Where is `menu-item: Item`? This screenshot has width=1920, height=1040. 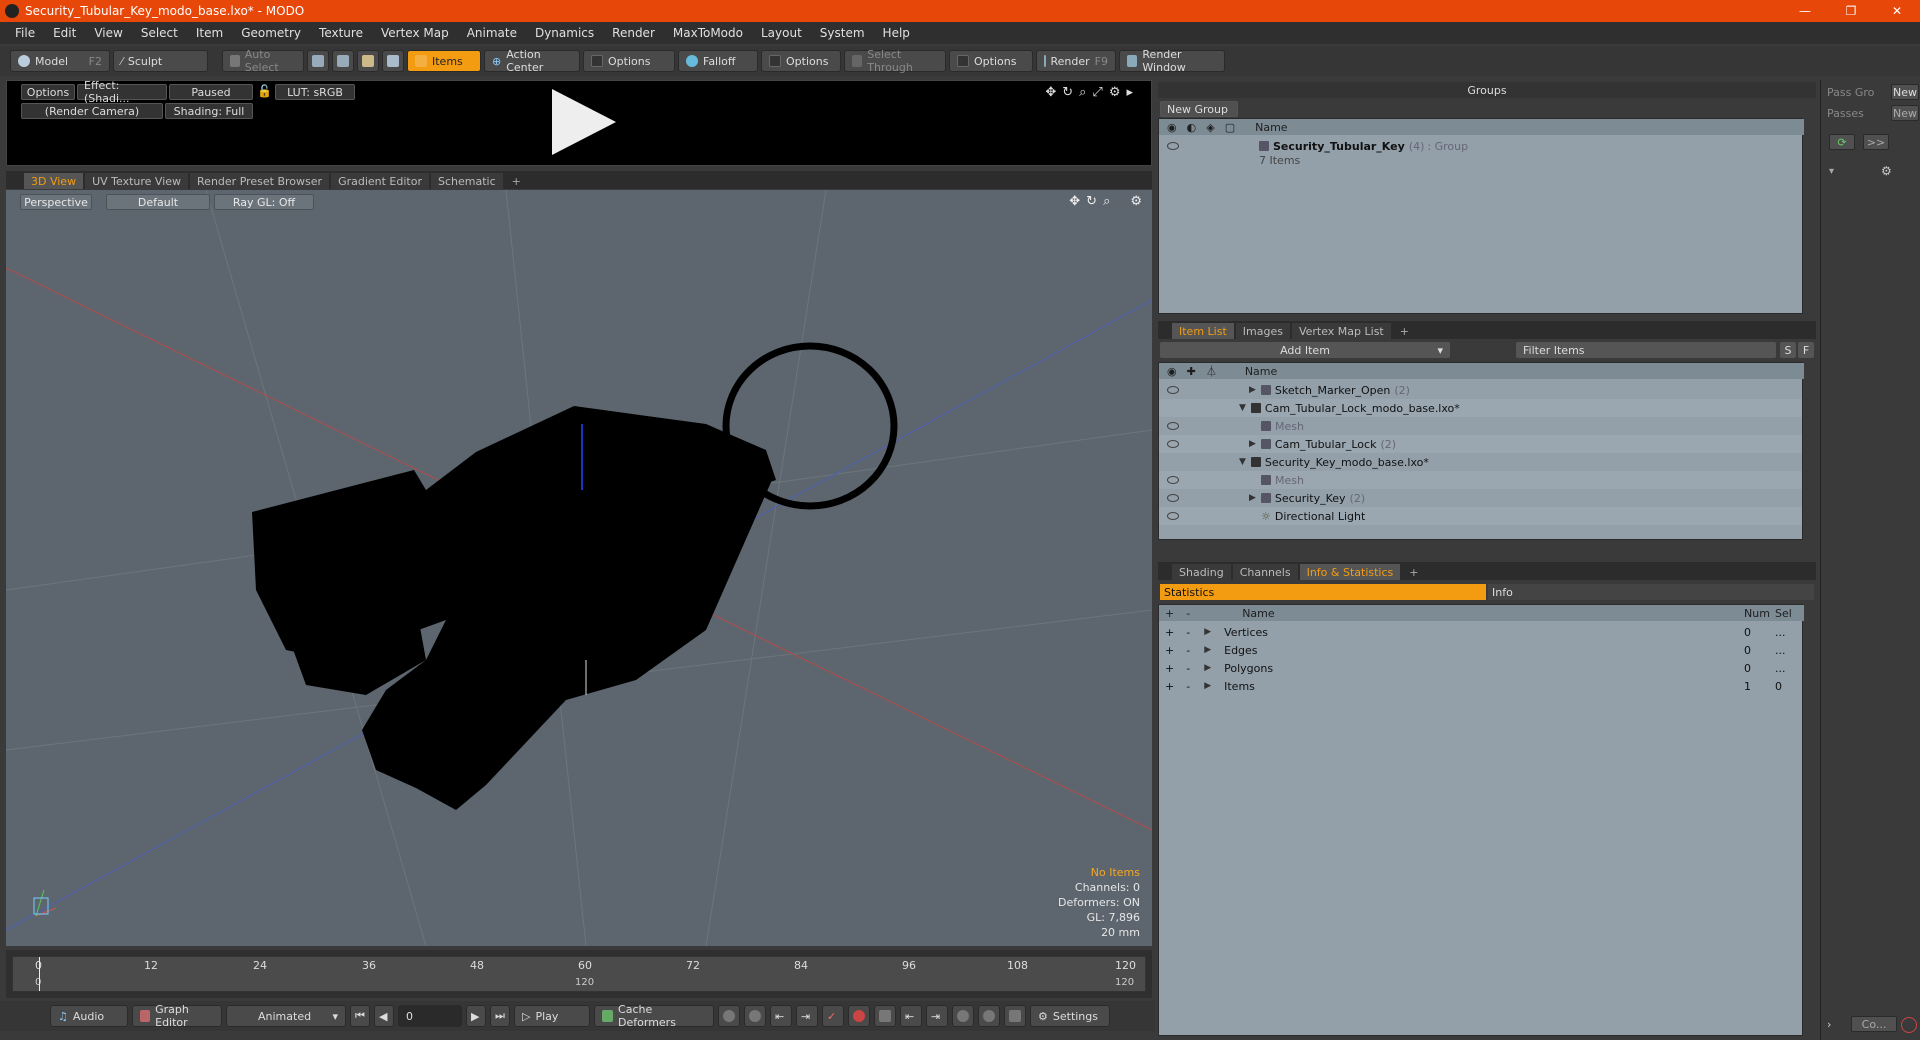 menu-item: Item is located at coordinates (209, 33).